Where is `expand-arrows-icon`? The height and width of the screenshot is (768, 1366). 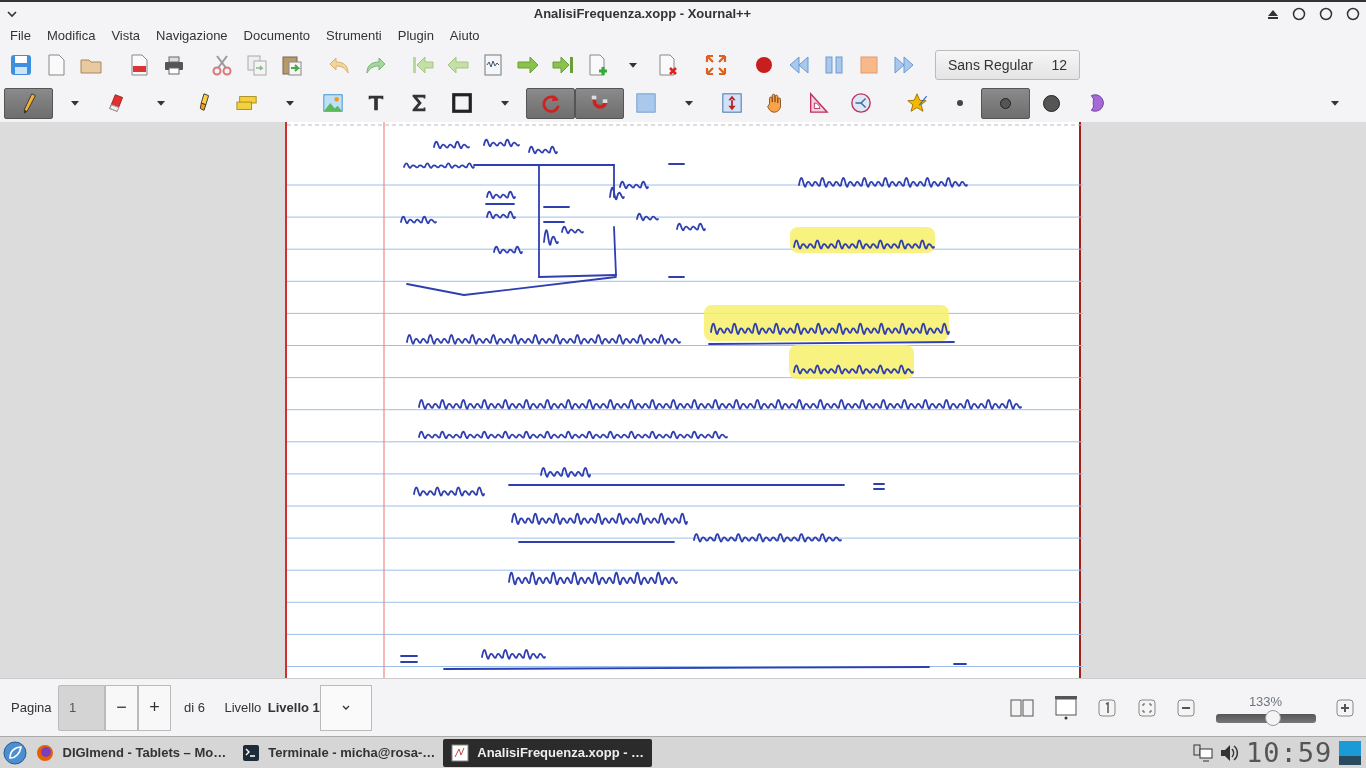 expand-arrows-icon is located at coordinates (715, 65).